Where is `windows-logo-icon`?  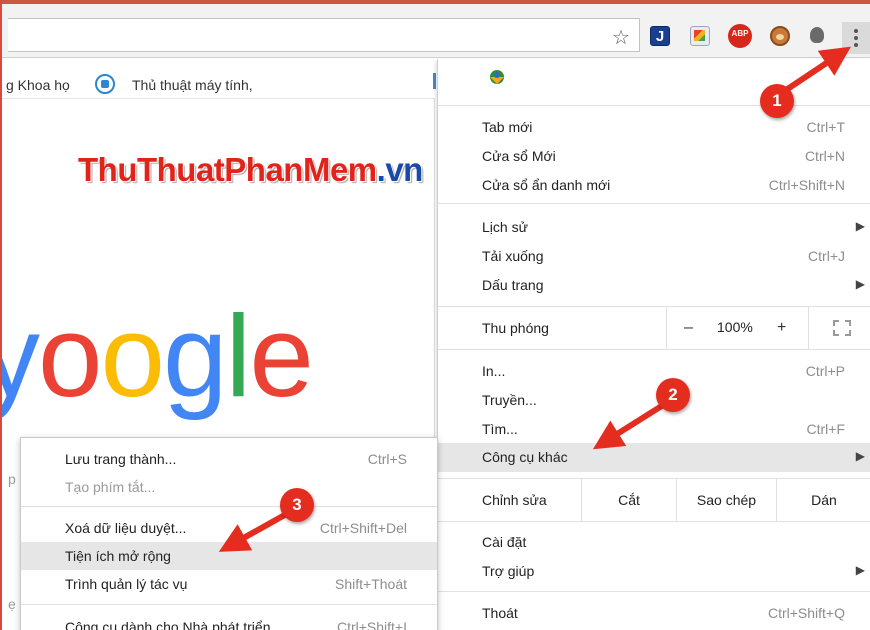 windows-logo-icon is located at coordinates (105, 84).